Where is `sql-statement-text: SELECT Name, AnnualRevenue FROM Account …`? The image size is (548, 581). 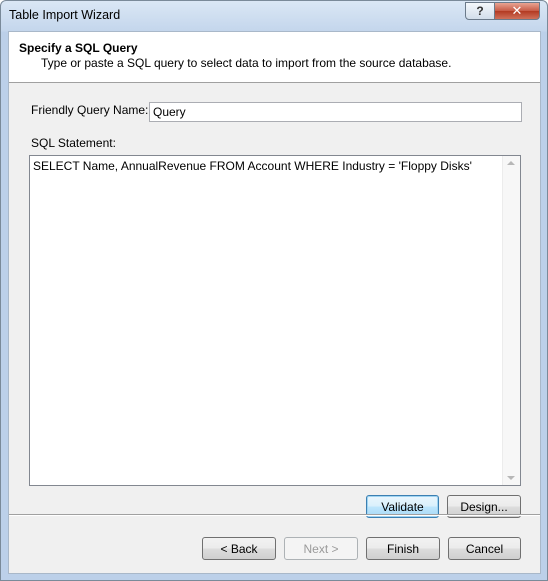 sql-statement-text: SELECT Name, AnnualRevenue FROM Account … is located at coordinates (252, 166).